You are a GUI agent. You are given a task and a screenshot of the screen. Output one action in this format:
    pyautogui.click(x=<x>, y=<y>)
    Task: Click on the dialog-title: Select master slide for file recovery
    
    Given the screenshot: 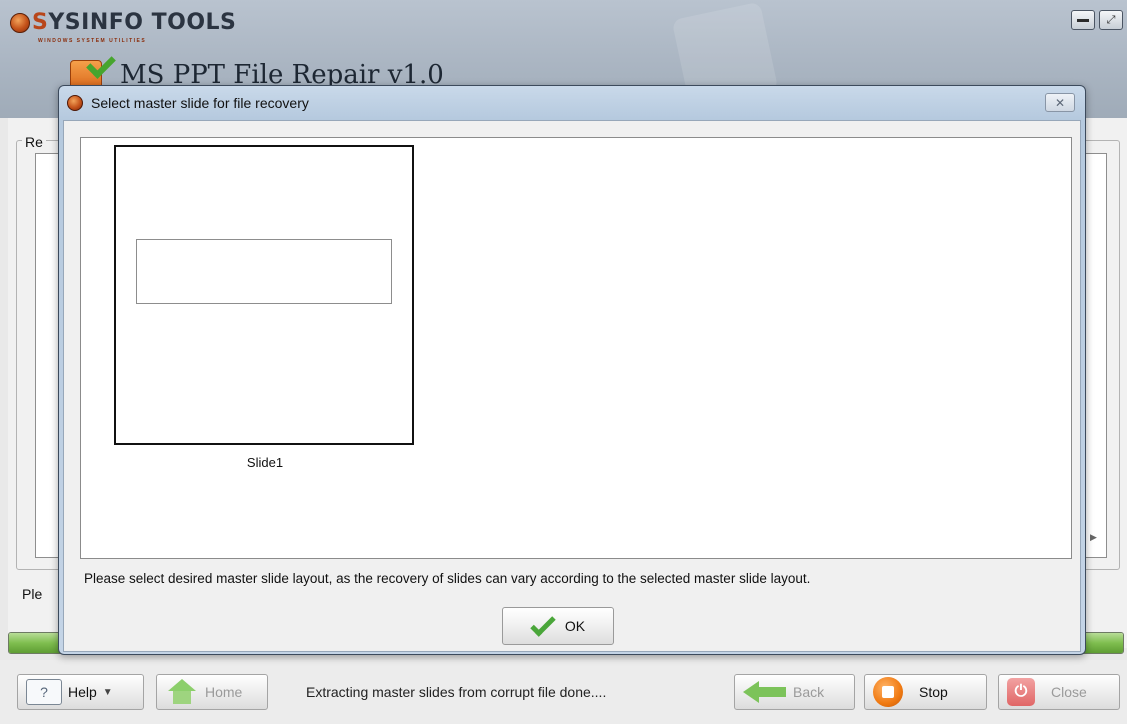 What is the action you would take?
    pyautogui.click(x=200, y=103)
    